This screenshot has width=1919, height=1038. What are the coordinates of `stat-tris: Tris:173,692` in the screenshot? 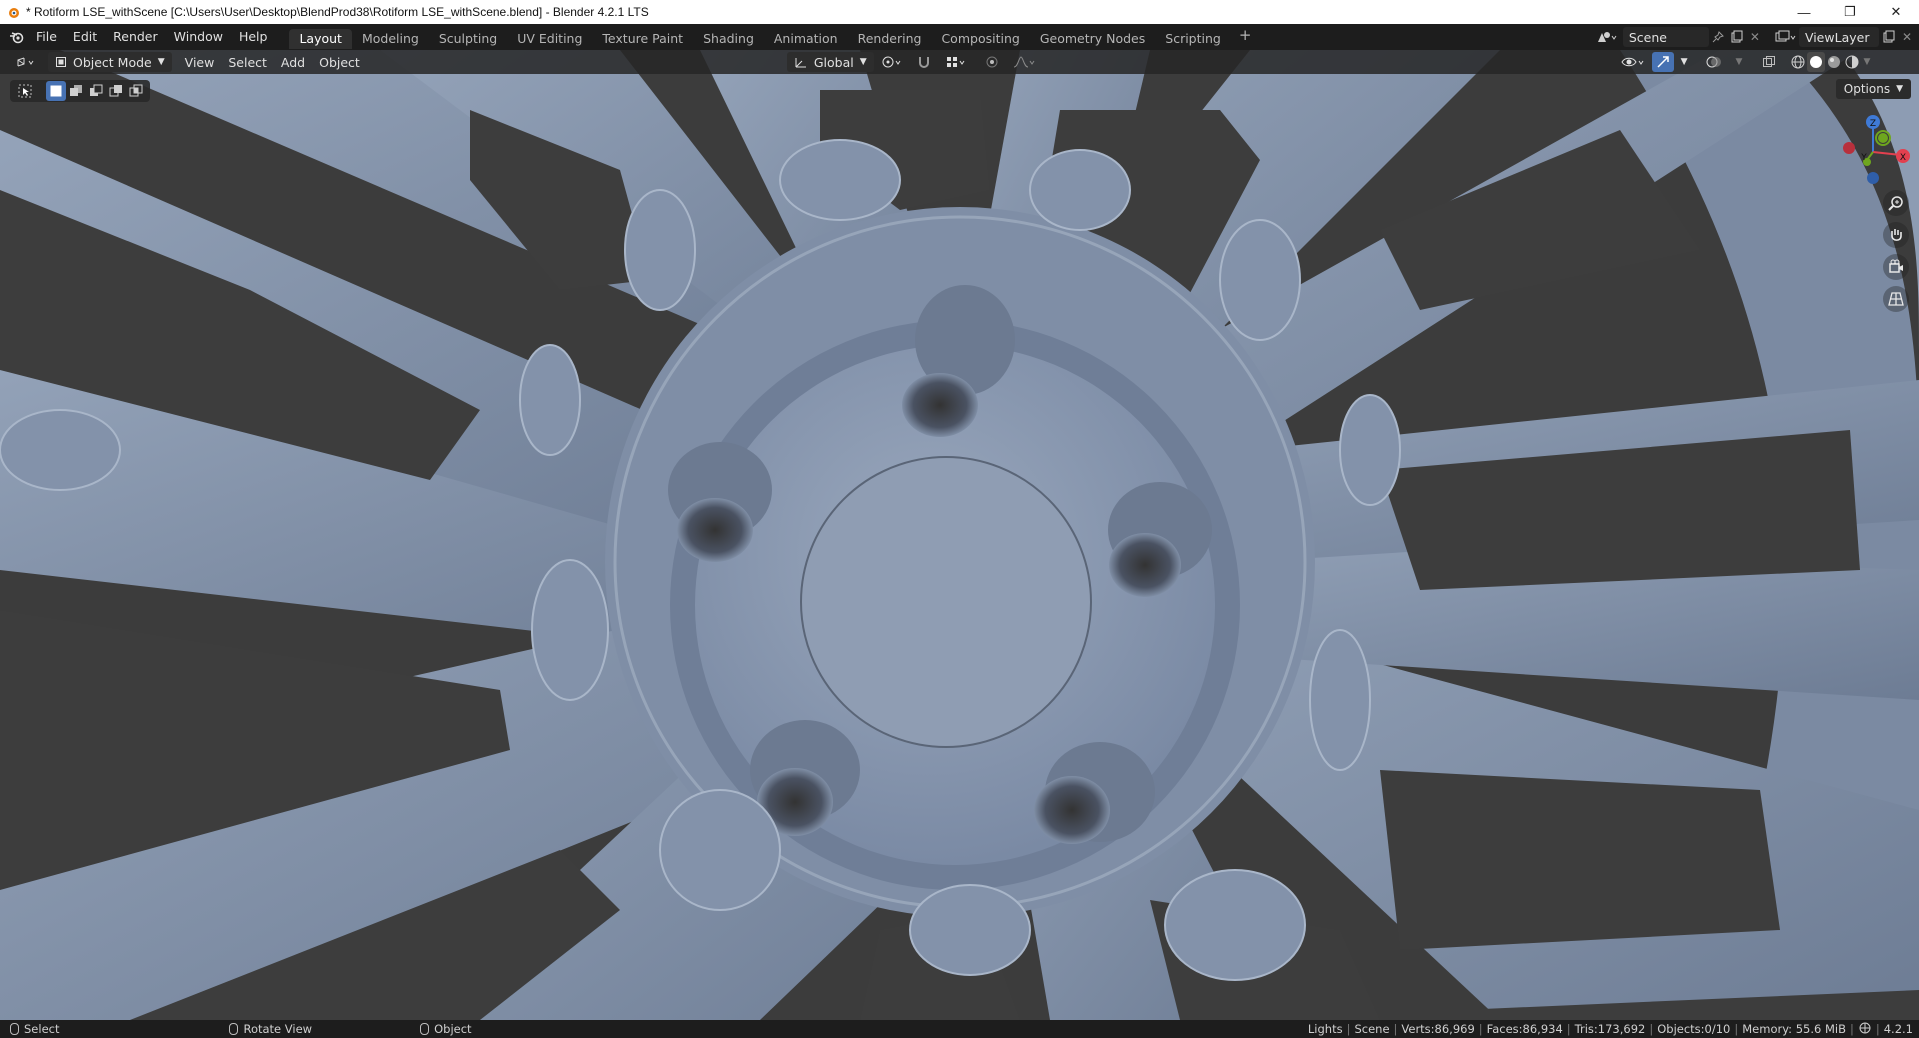 It's located at (1610, 1029).